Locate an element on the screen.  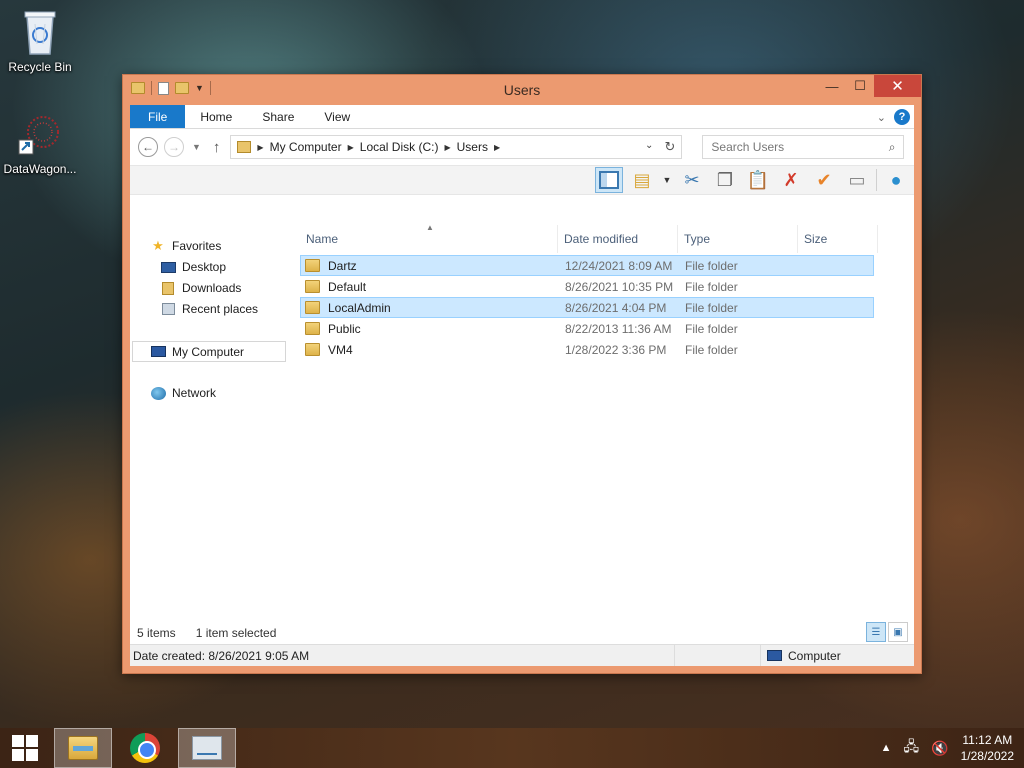
table-row: Public 8/22/2013 11:36 AM File folder is located at coordinates (587, 328).